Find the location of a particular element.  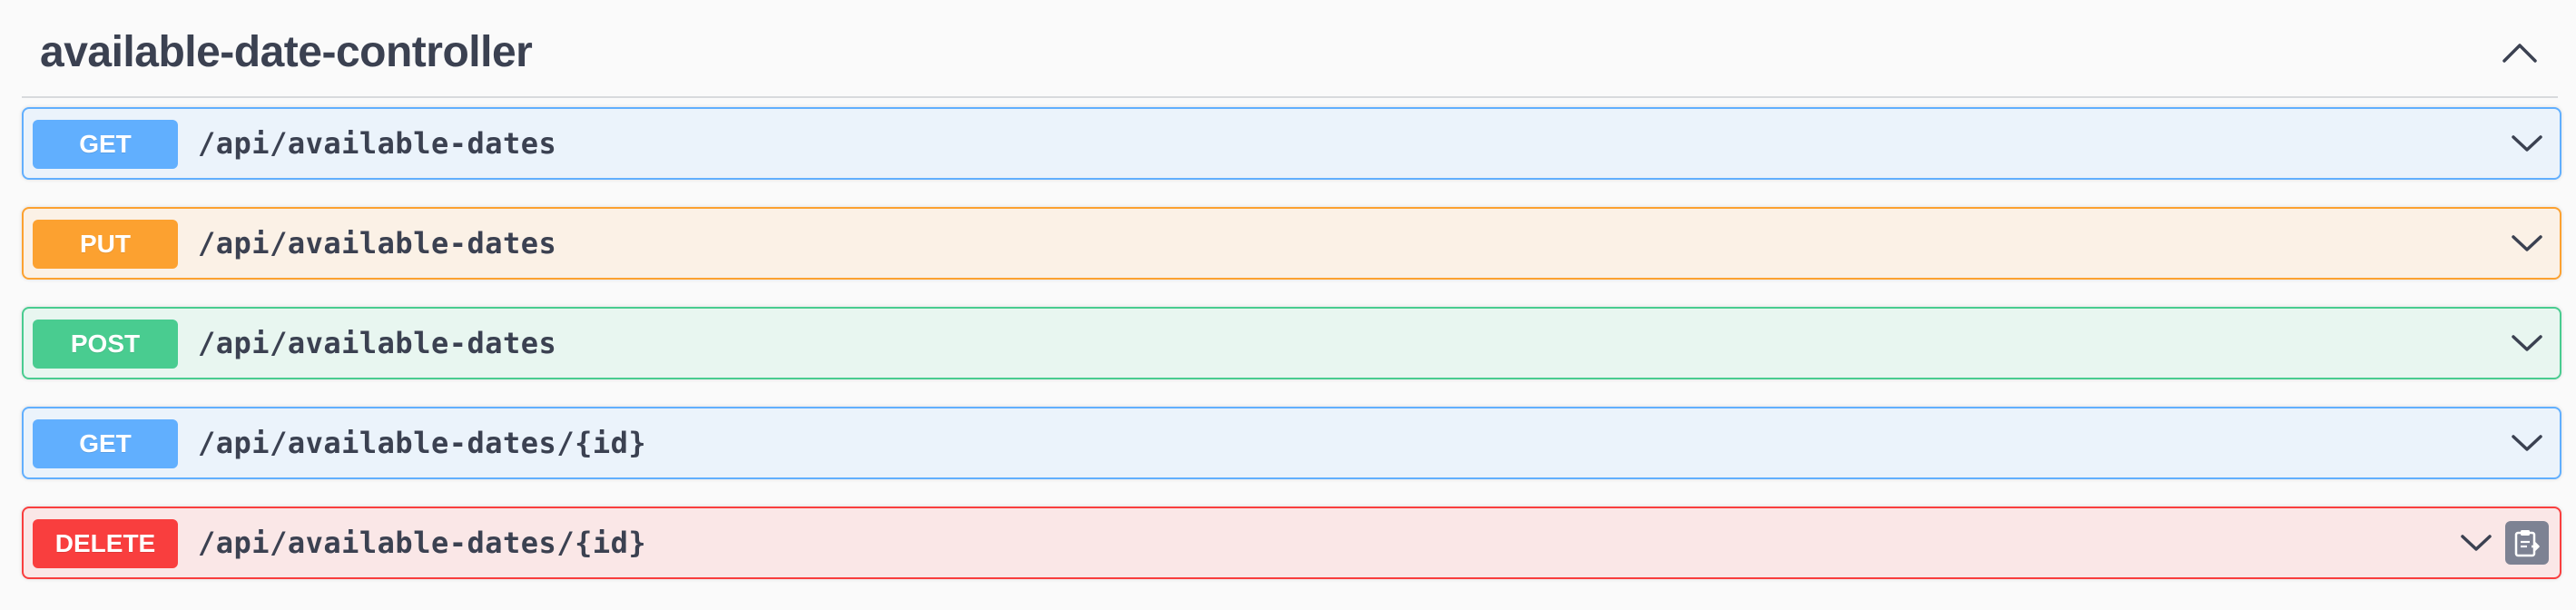

operation-get-available-date-by-id: GET /api/available-dates/{id} is located at coordinates (1291, 443).